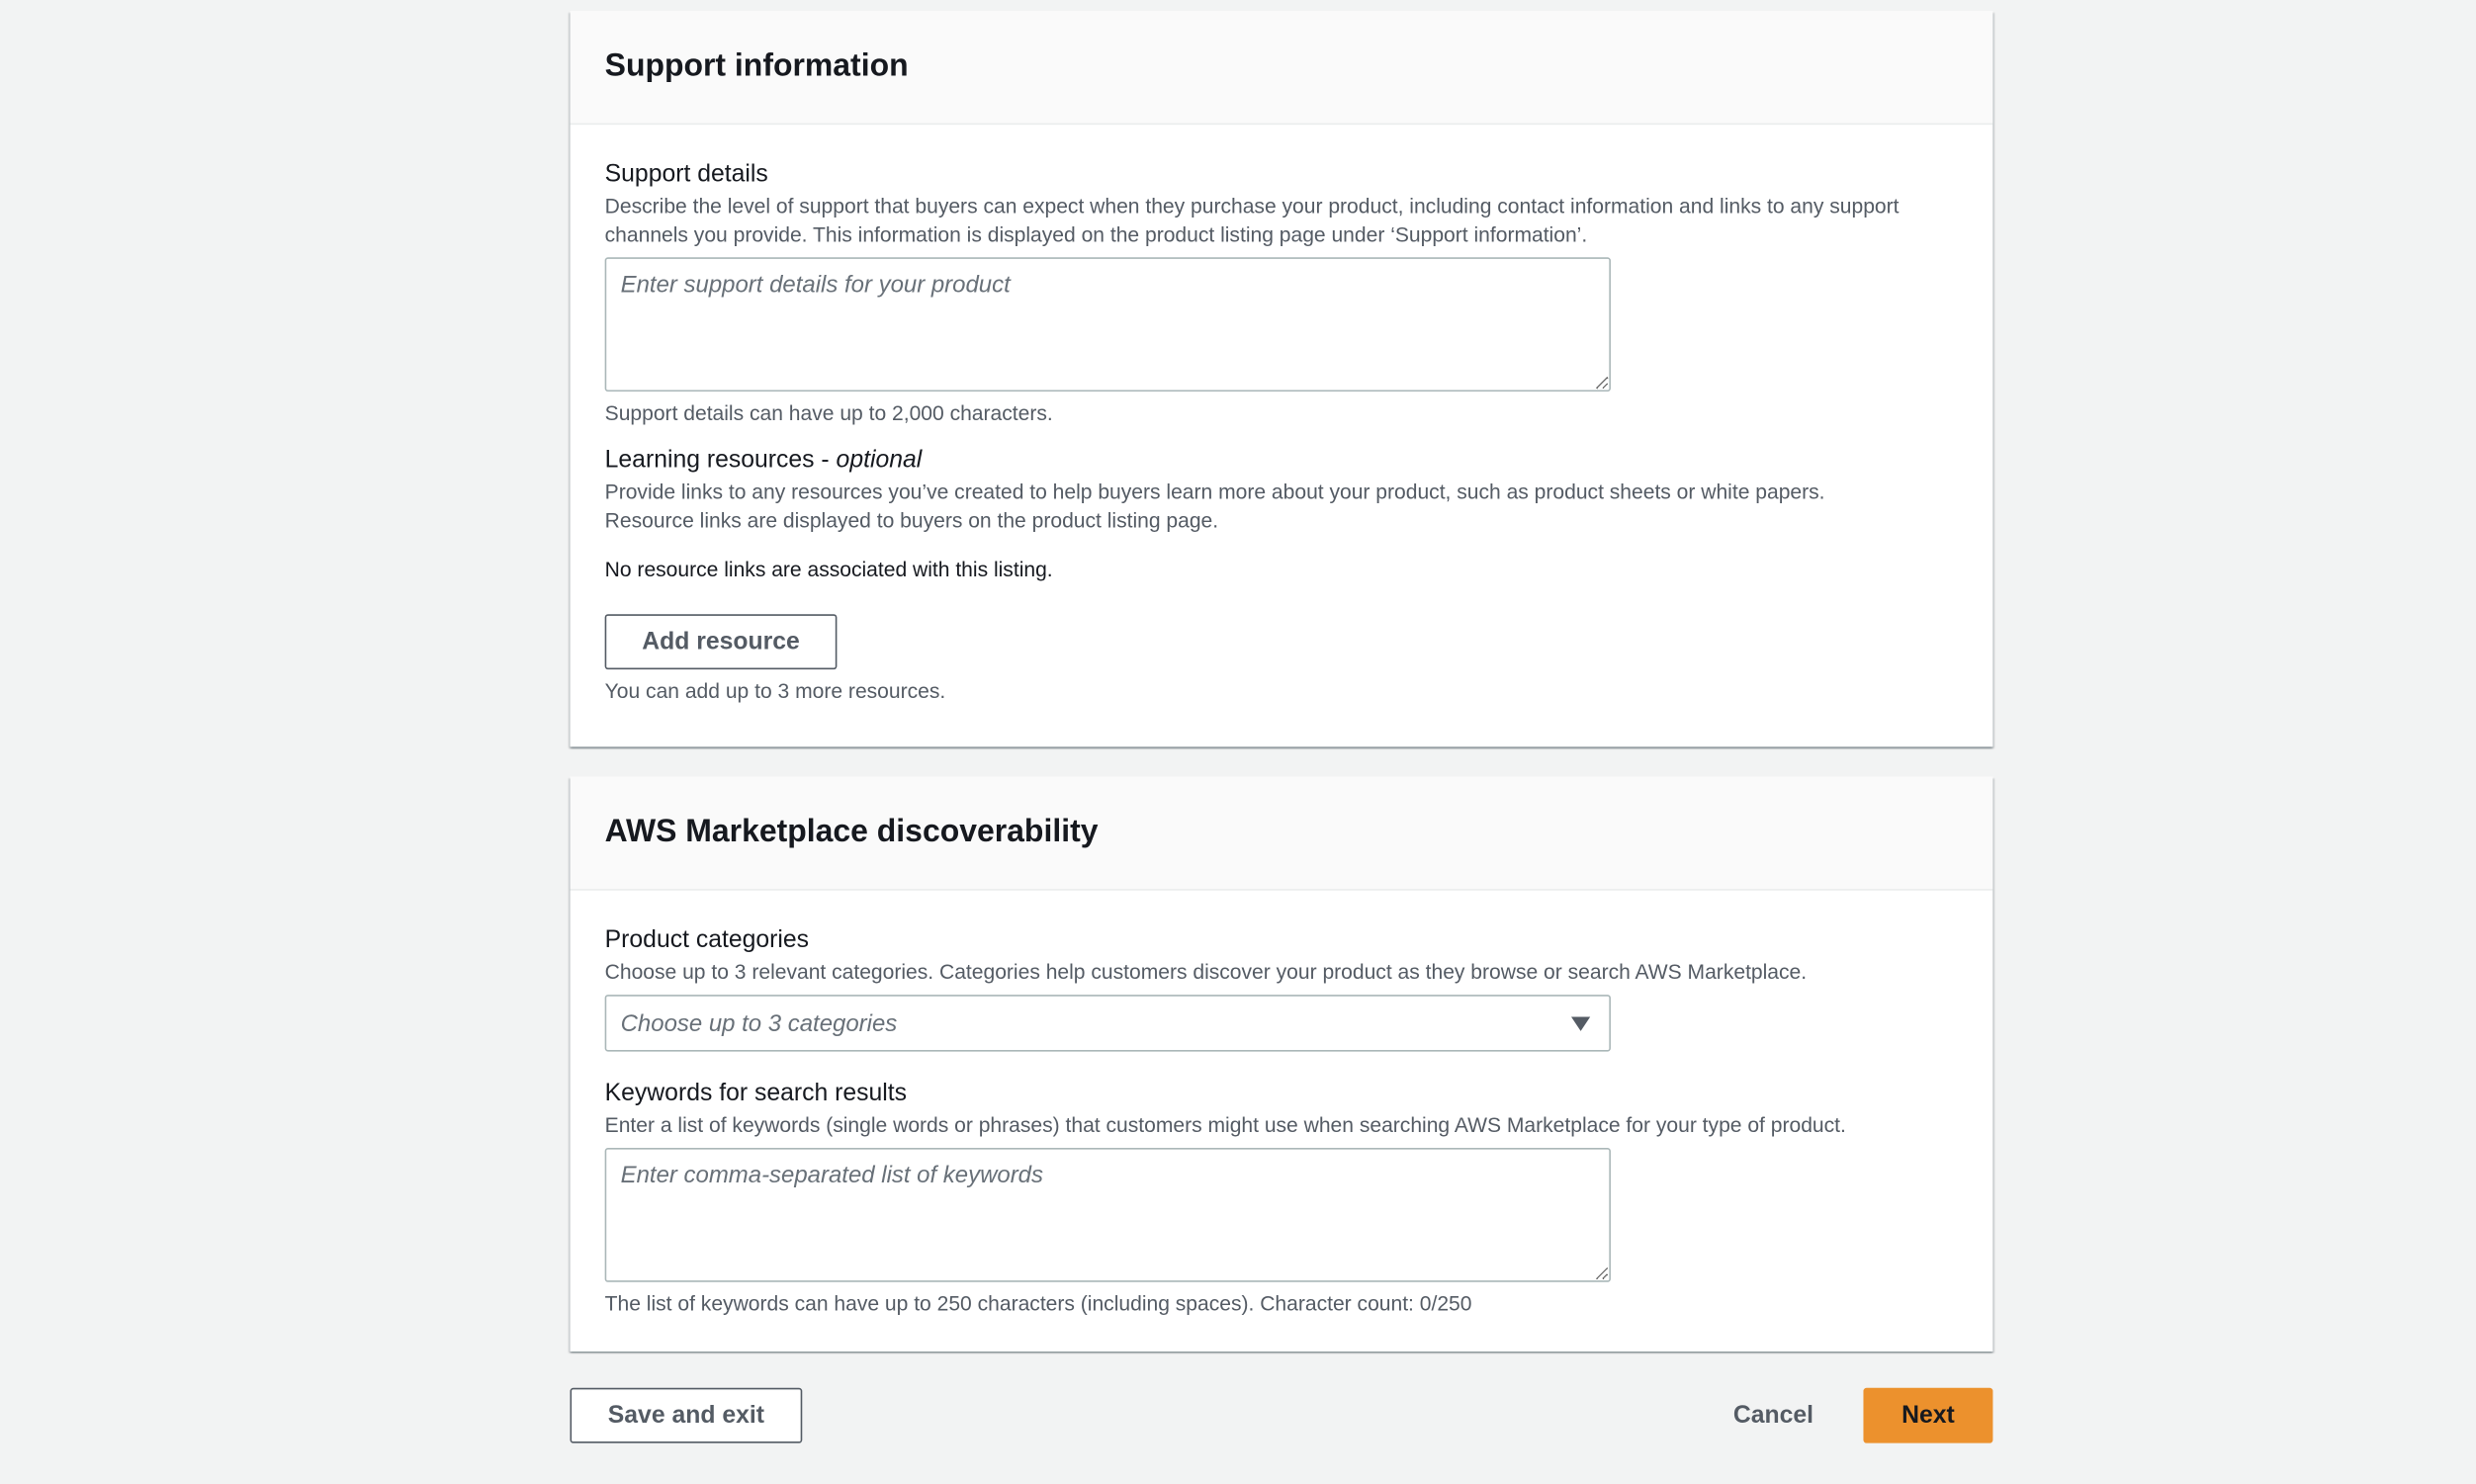 This screenshot has height=1484, width=2476. Describe the element at coordinates (1107, 325) in the screenshot. I see `support-details-input` at that location.